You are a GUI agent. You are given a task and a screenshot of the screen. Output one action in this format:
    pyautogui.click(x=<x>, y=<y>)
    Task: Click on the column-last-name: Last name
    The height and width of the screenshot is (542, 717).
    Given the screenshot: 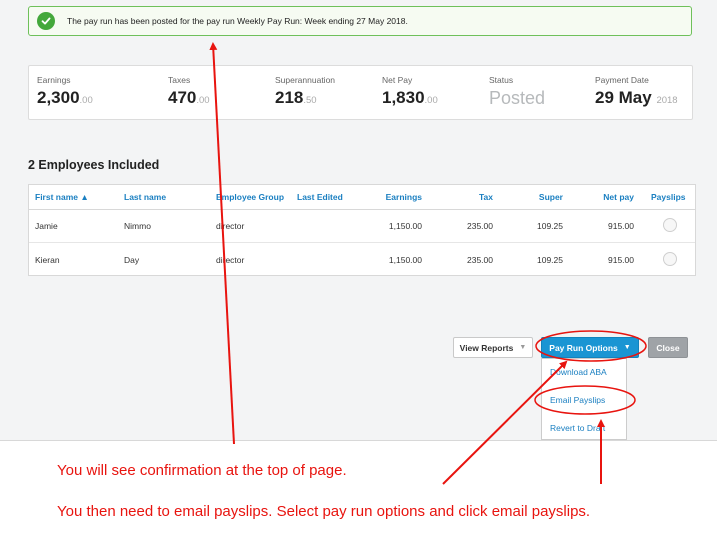 What is the action you would take?
    pyautogui.click(x=145, y=197)
    